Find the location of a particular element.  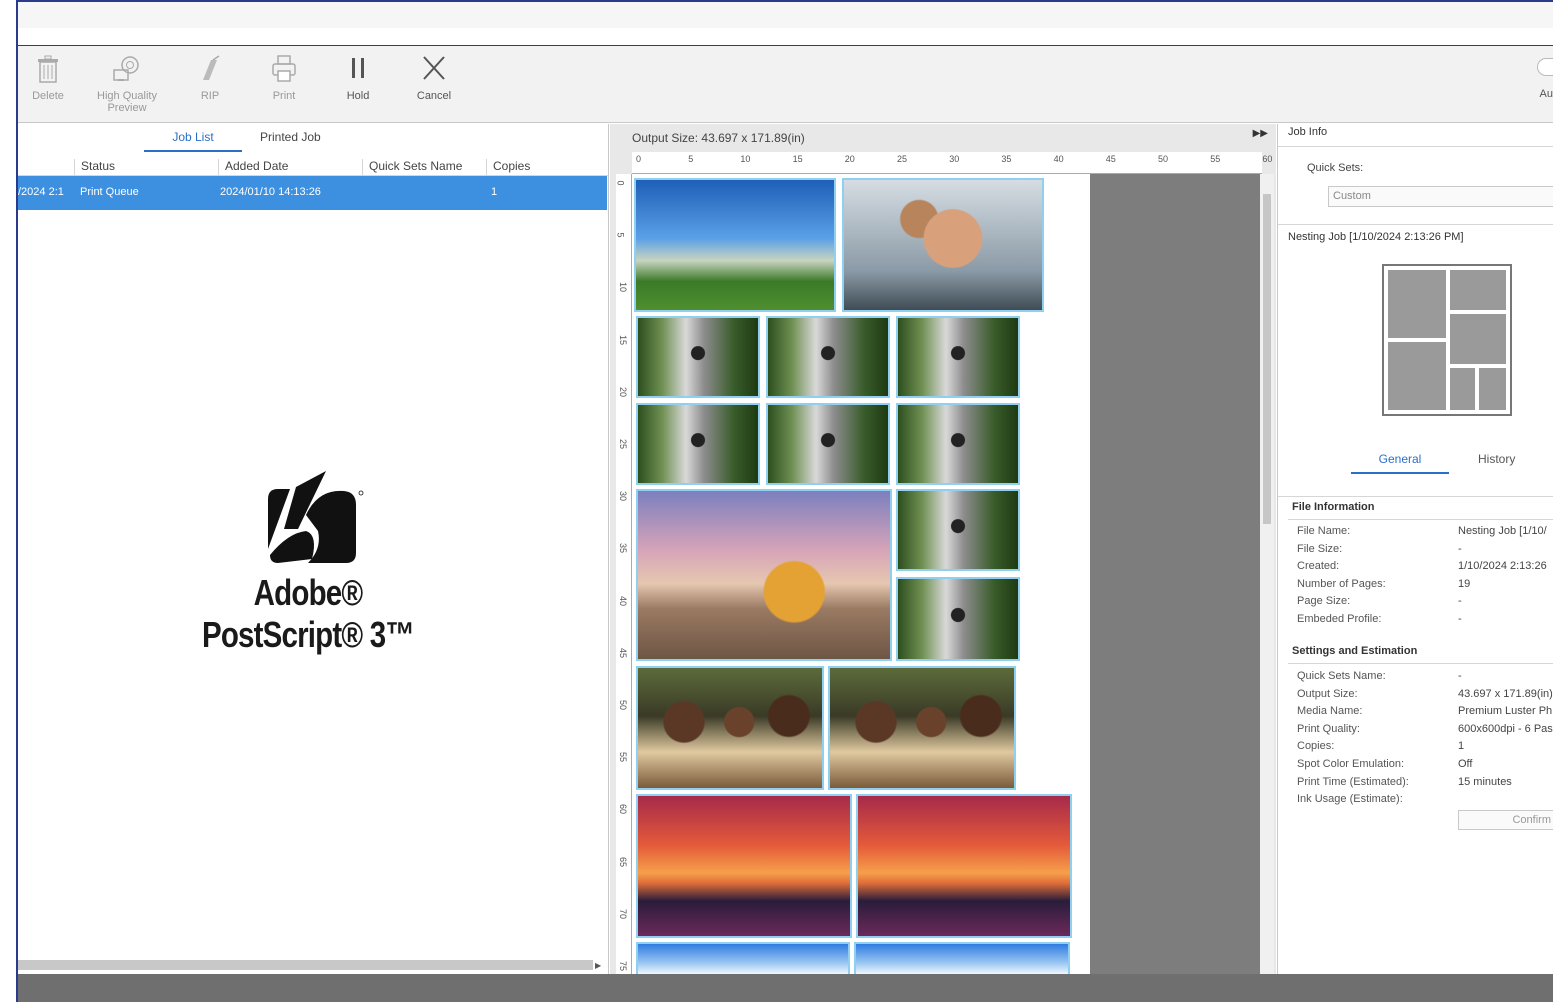

info-key: File Name: is located at coordinates (1324, 531).